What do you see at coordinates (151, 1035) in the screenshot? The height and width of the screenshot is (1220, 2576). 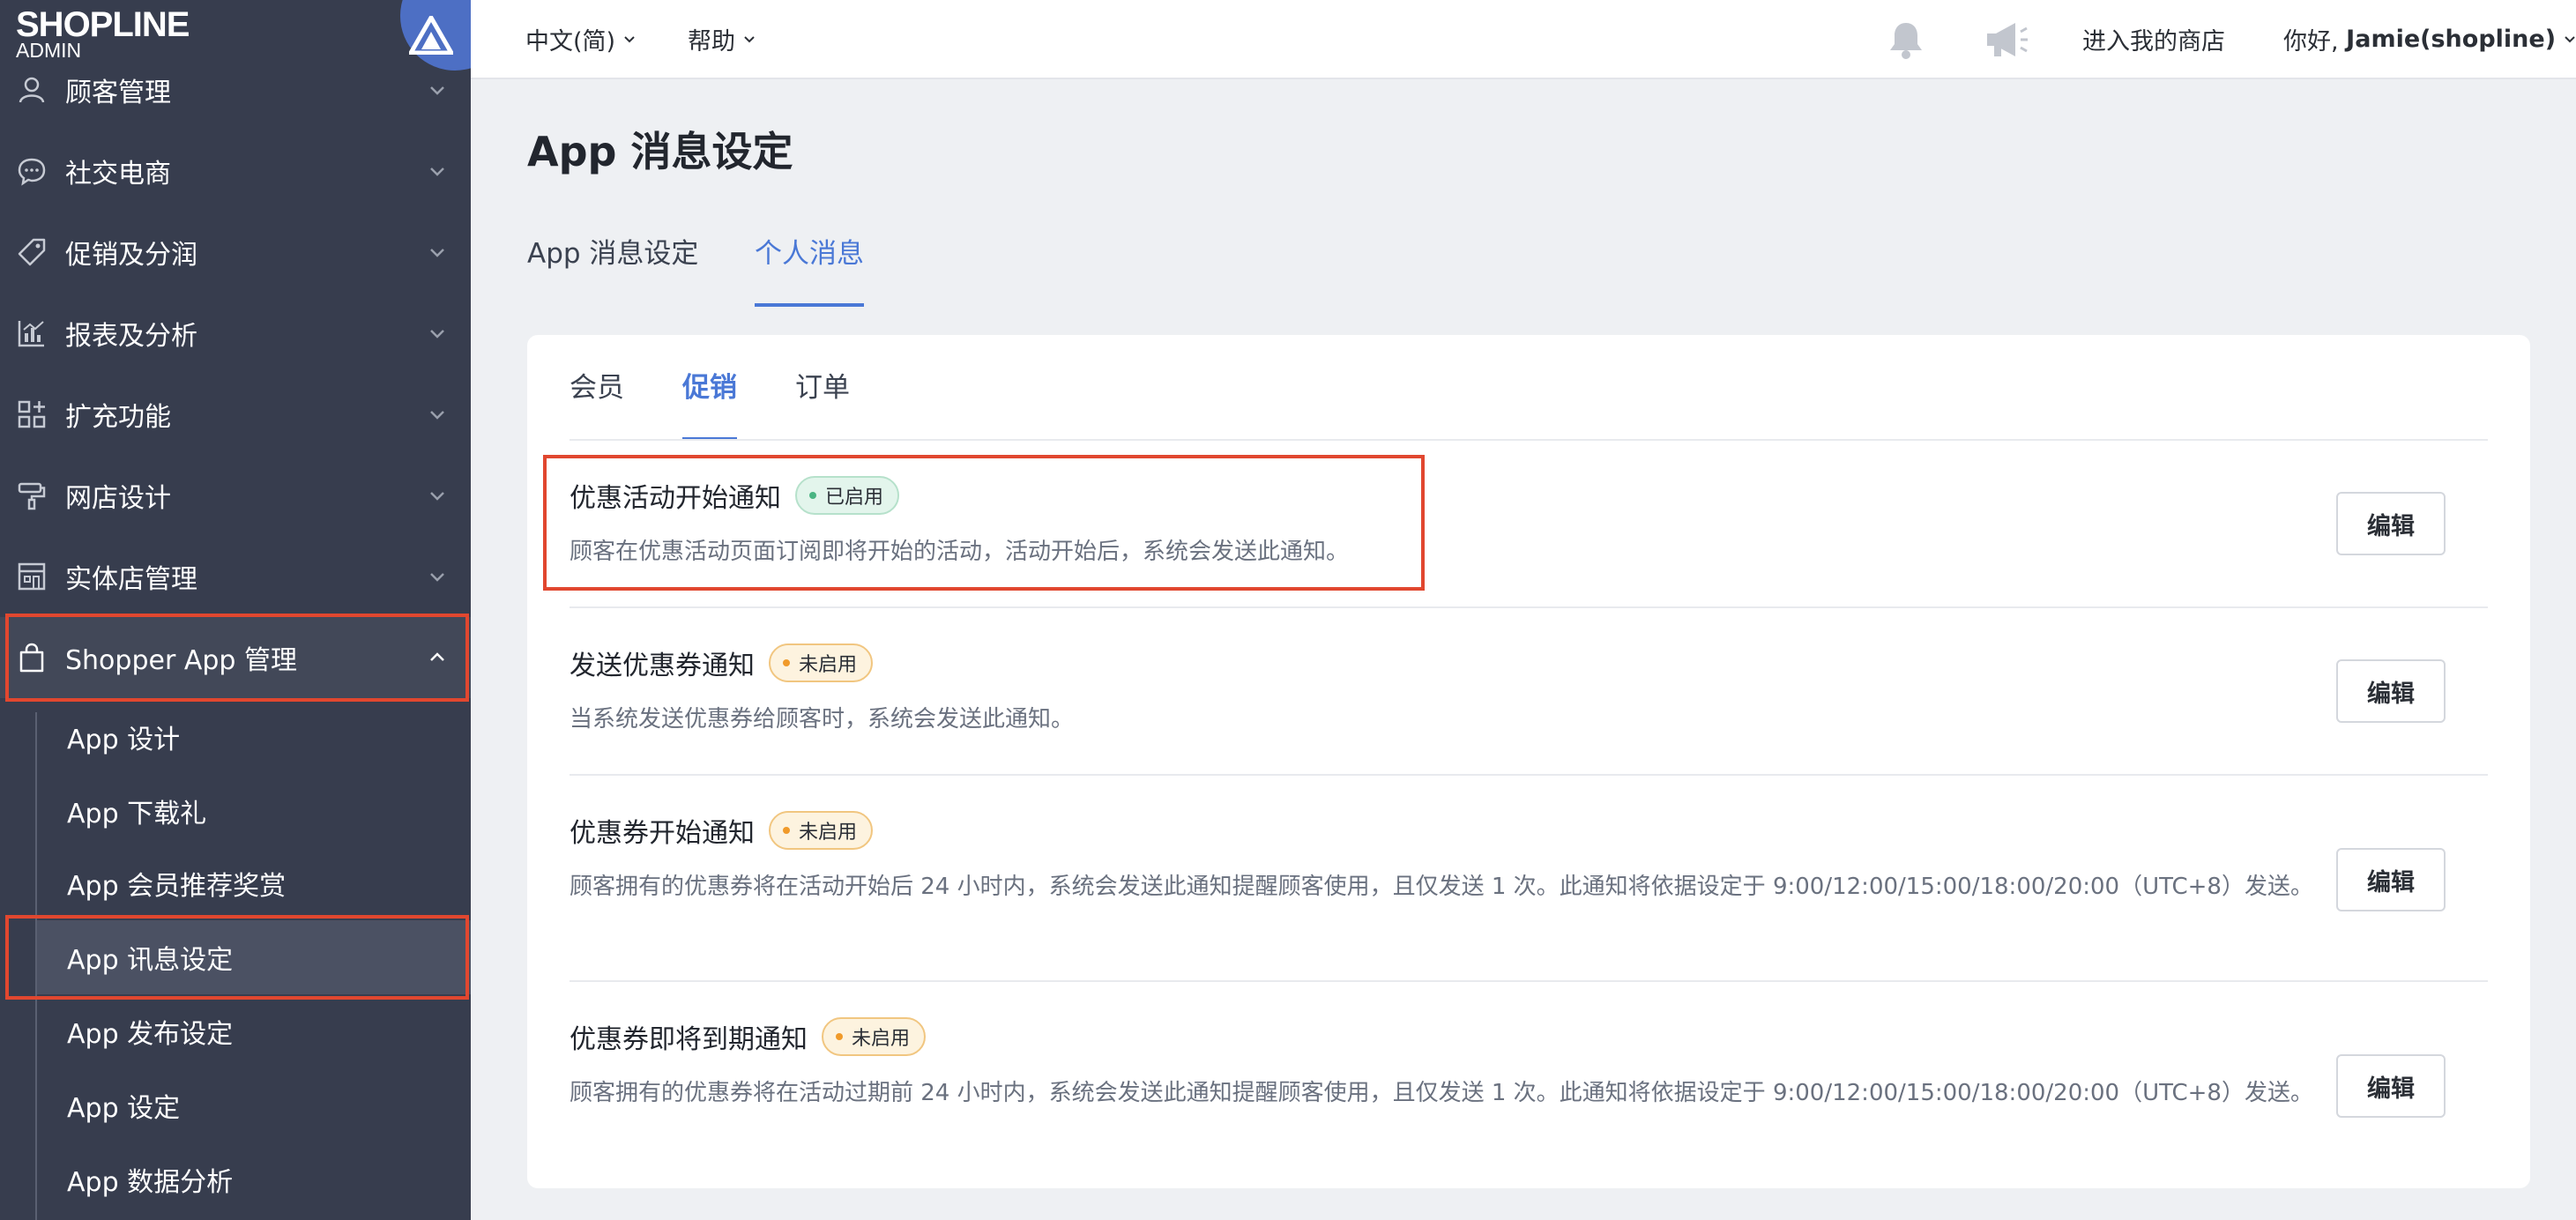 I see `sidebar-subitem-label: App 发布设定` at bounding box center [151, 1035].